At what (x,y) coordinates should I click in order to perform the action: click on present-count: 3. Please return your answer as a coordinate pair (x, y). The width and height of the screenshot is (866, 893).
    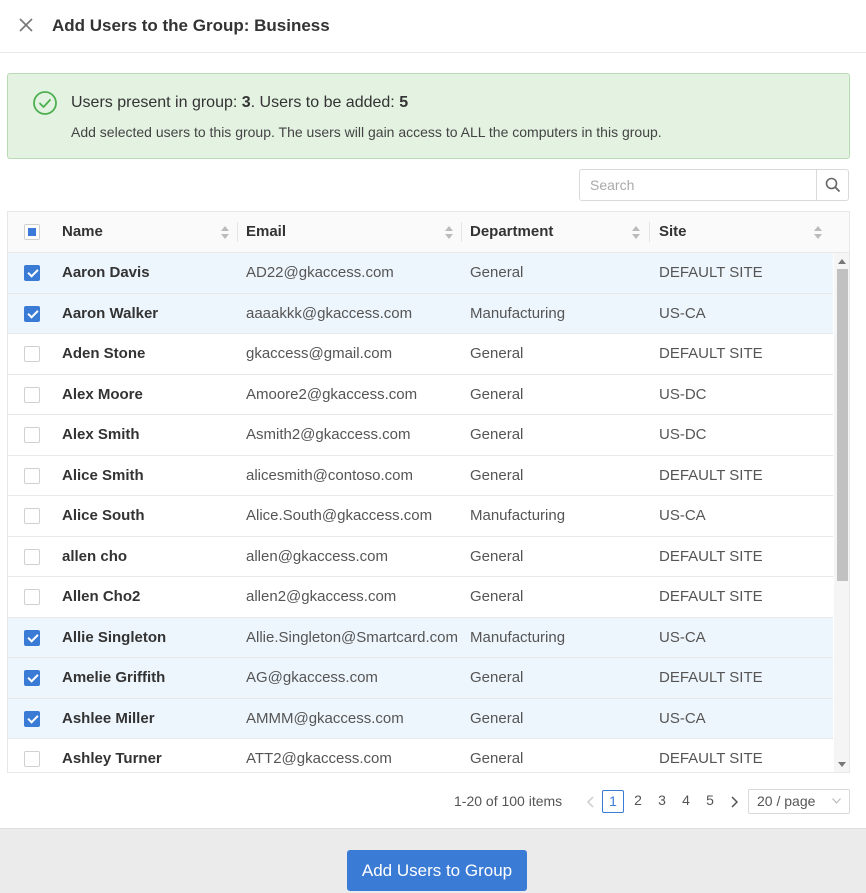
    Looking at the image, I should click on (246, 102).